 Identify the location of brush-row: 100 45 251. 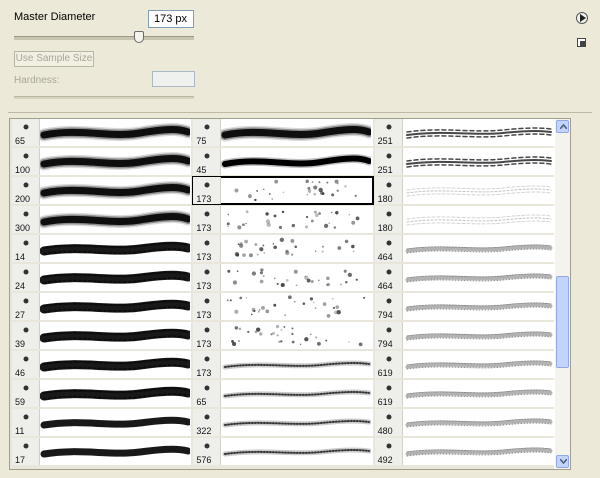
(282, 161).